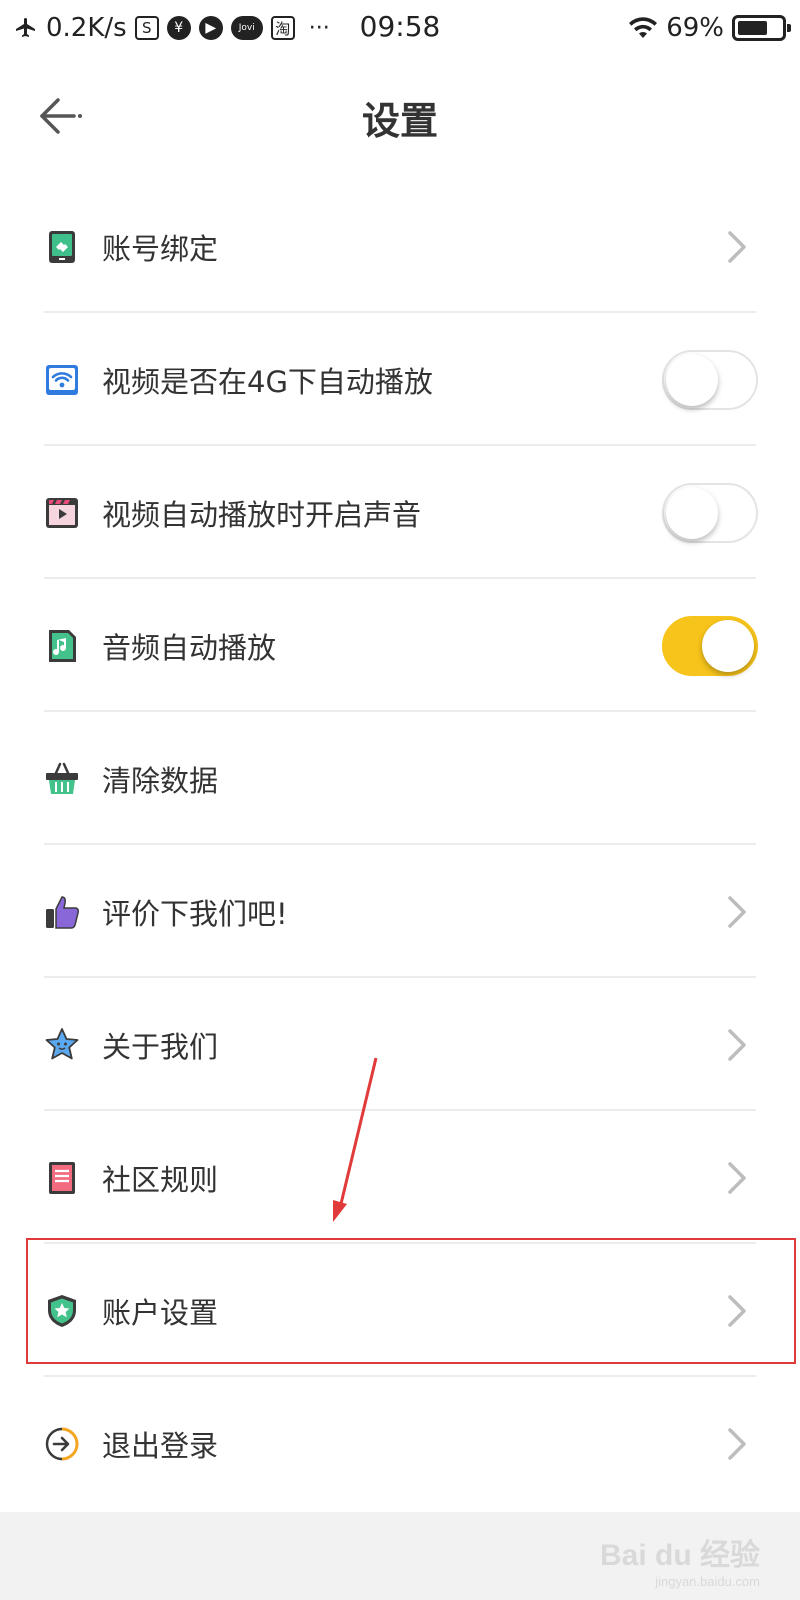 Image resolution: width=800 pixels, height=1600 pixels. I want to click on setting-about-us: 关于我们, so click(400, 1044).